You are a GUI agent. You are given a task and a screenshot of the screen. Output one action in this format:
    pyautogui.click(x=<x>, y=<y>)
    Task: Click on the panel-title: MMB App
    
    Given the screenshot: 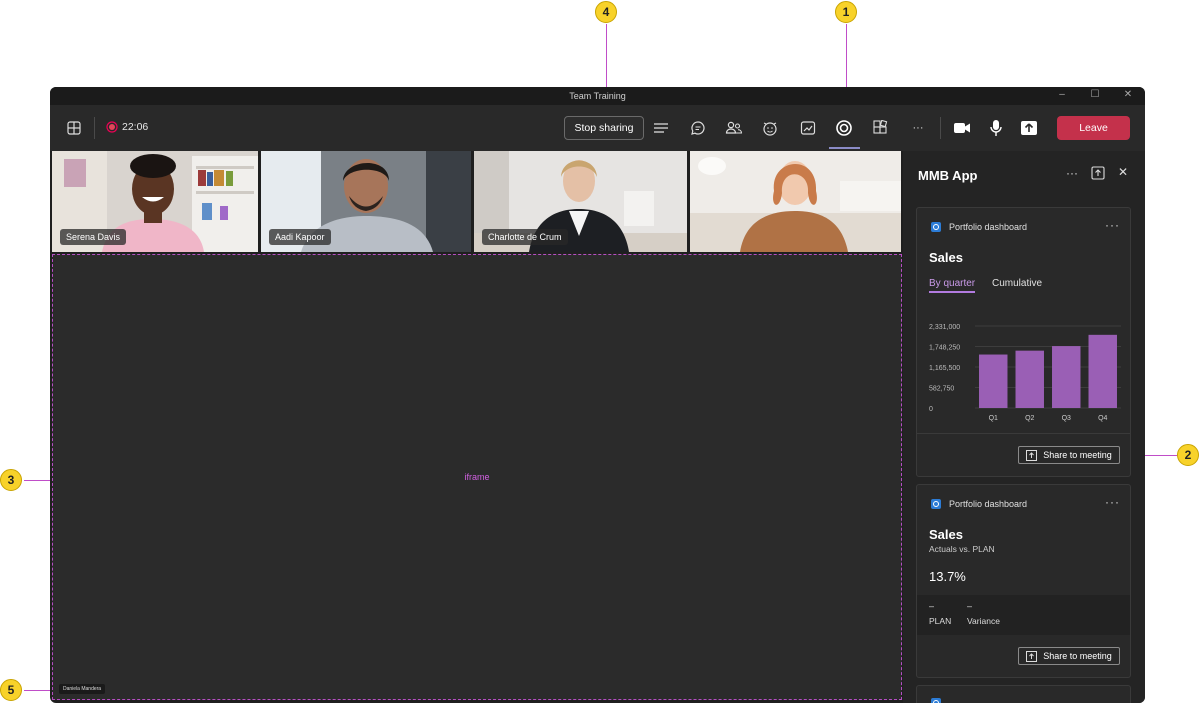 What is the action you would take?
    pyautogui.click(x=948, y=175)
    